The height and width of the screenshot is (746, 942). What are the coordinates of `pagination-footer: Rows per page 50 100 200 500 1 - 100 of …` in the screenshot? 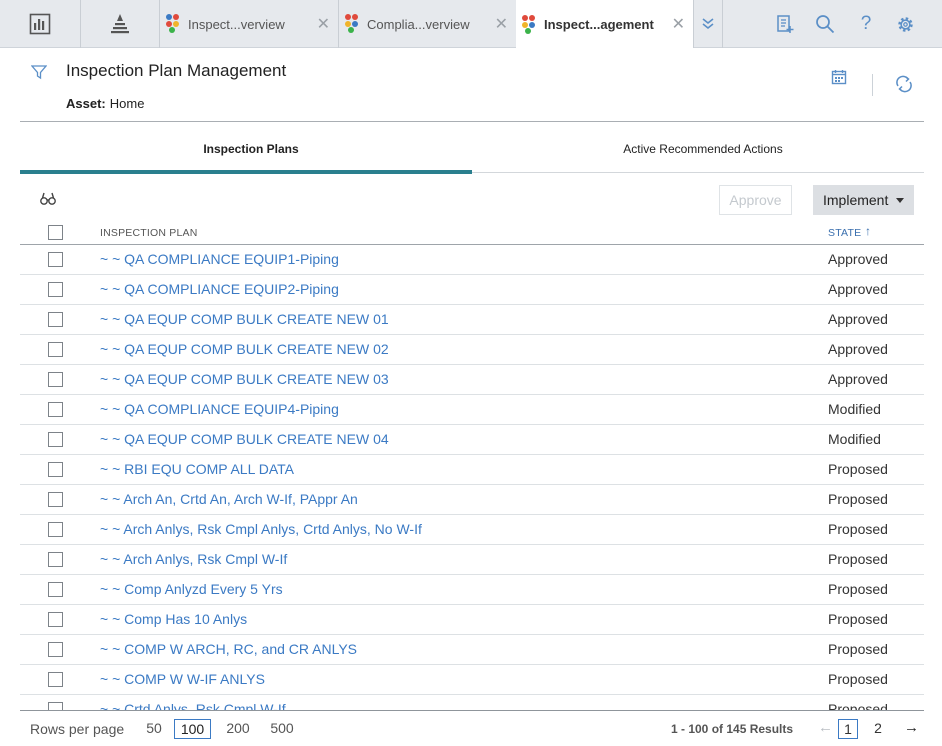 It's located at (472, 728).